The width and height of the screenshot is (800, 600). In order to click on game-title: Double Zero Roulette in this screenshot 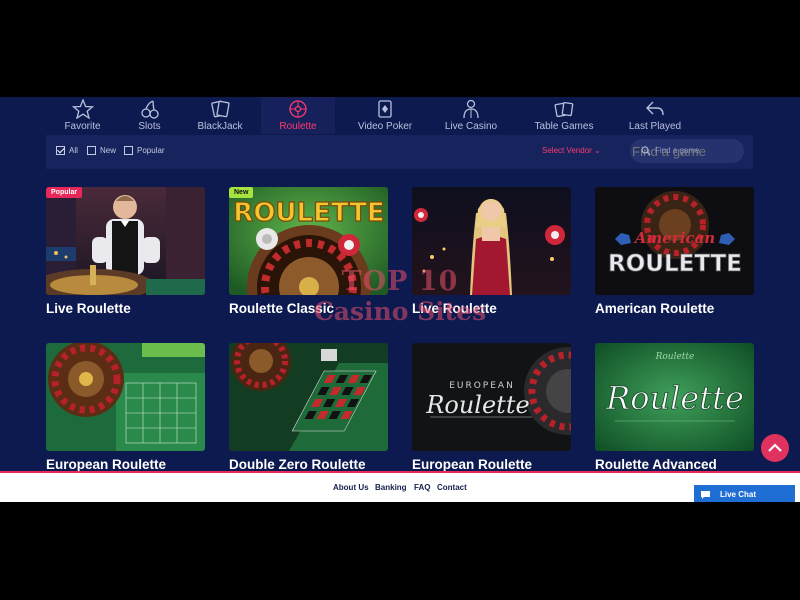, I will do `click(297, 464)`.